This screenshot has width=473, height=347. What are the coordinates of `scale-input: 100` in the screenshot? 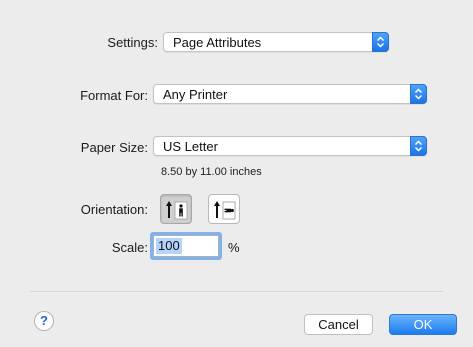 It's located at (186, 246).